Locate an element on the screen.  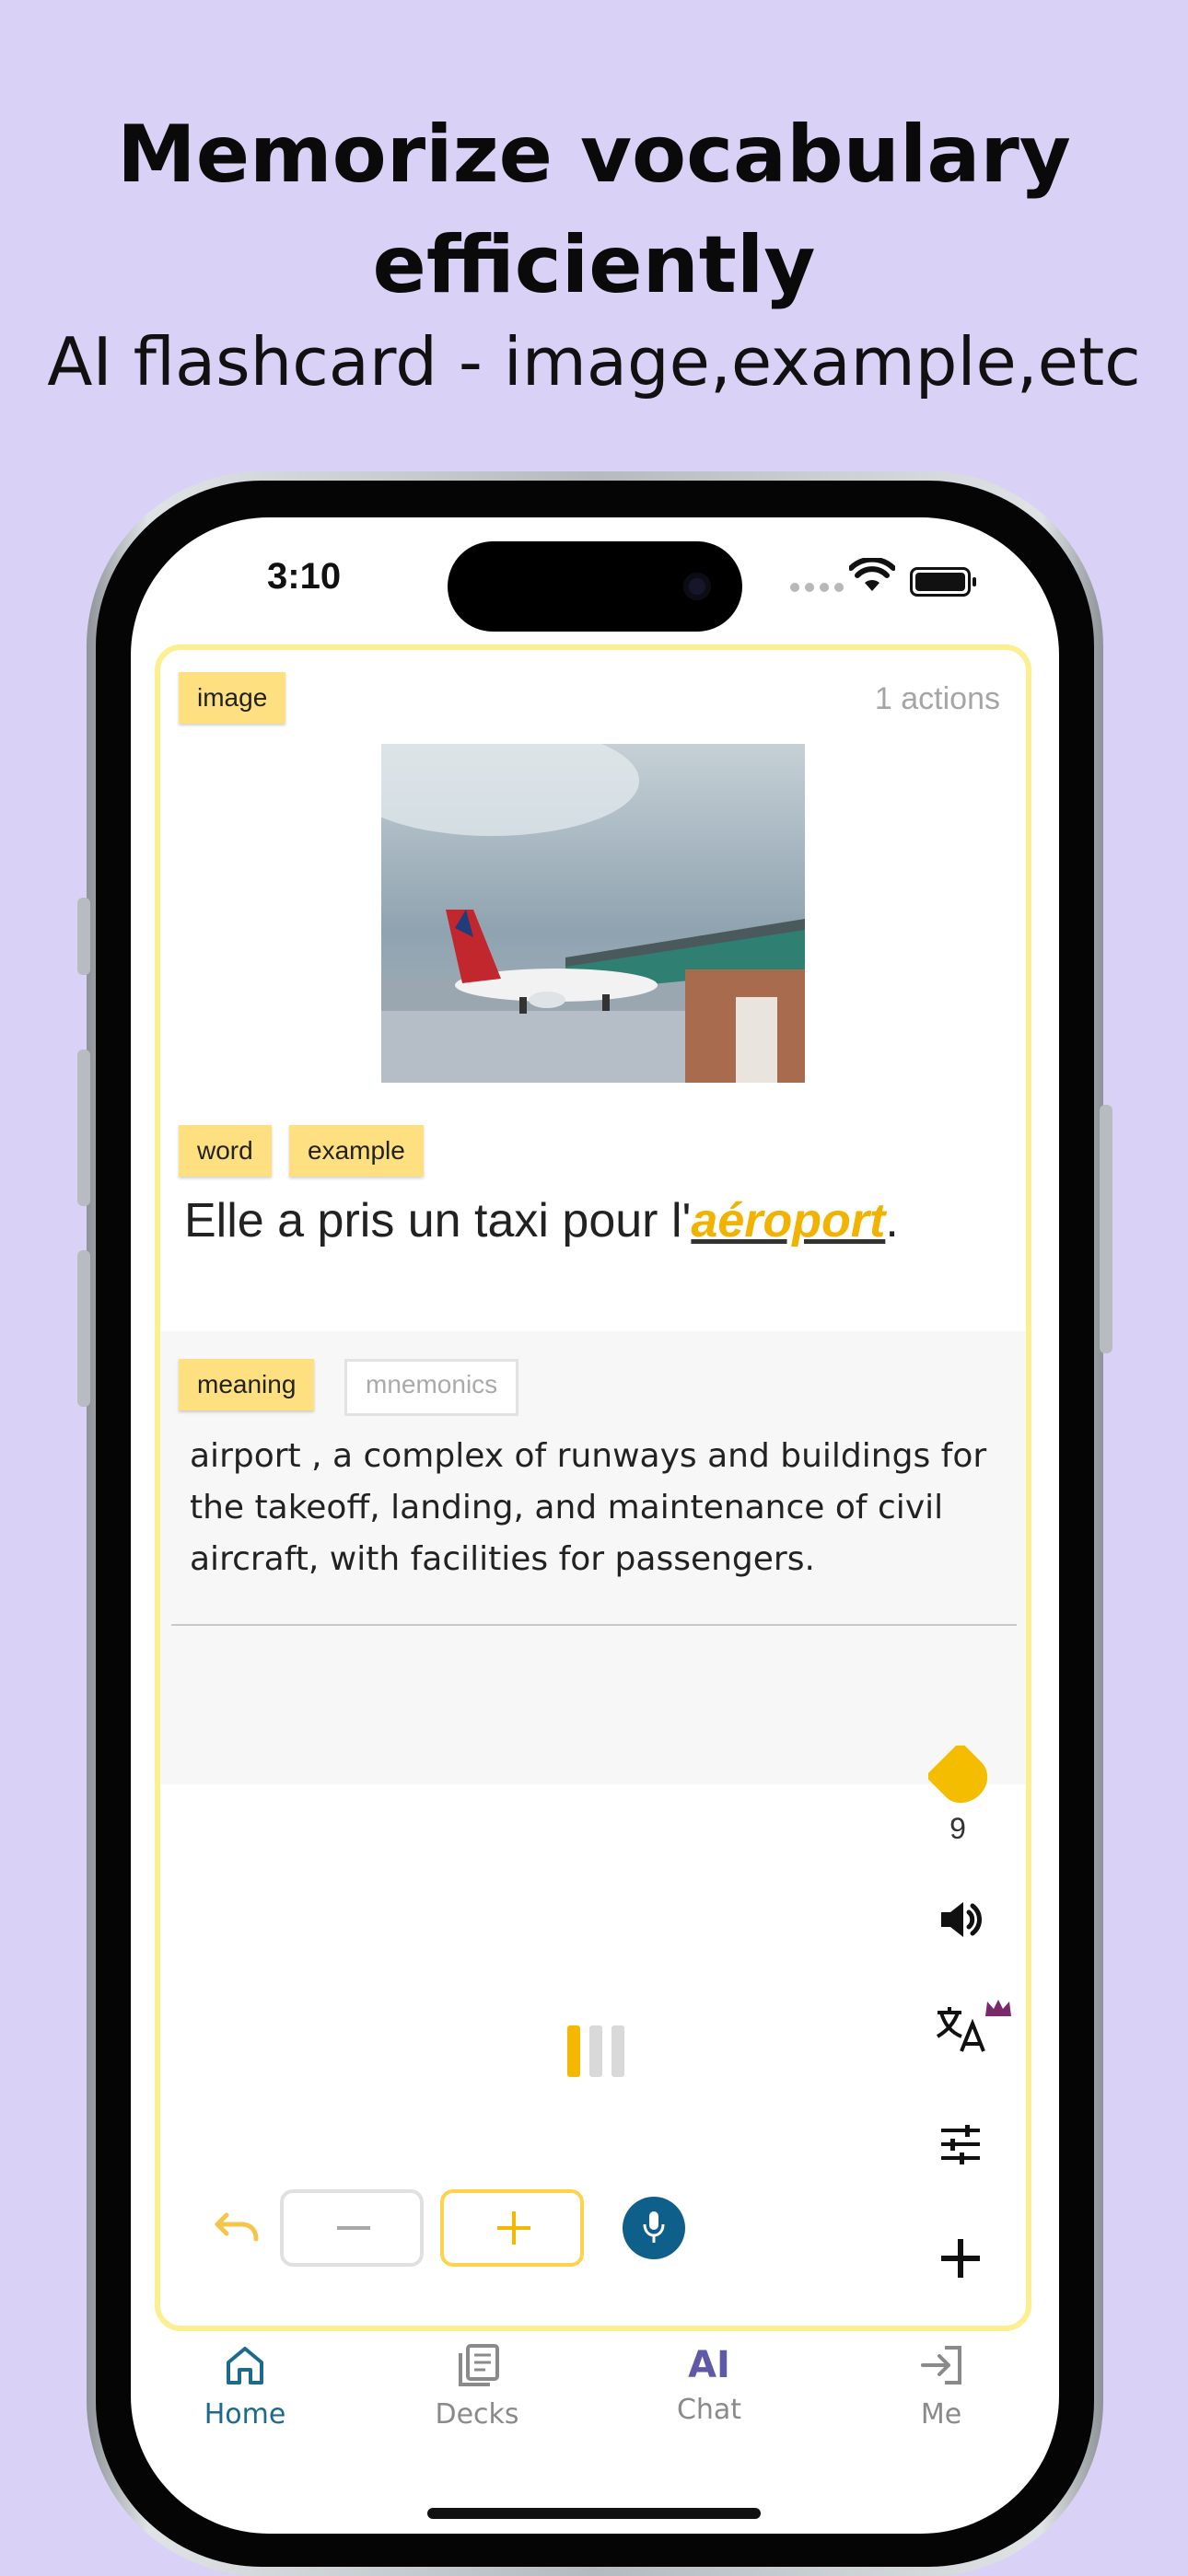
home-icon is located at coordinates (245, 2366).